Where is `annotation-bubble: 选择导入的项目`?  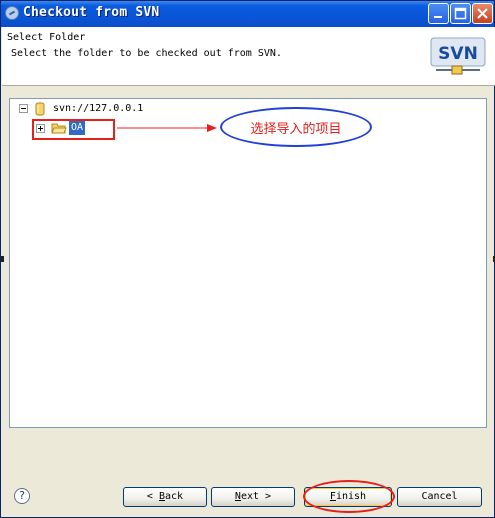 annotation-bubble: 选择导入的项目 is located at coordinates (296, 127).